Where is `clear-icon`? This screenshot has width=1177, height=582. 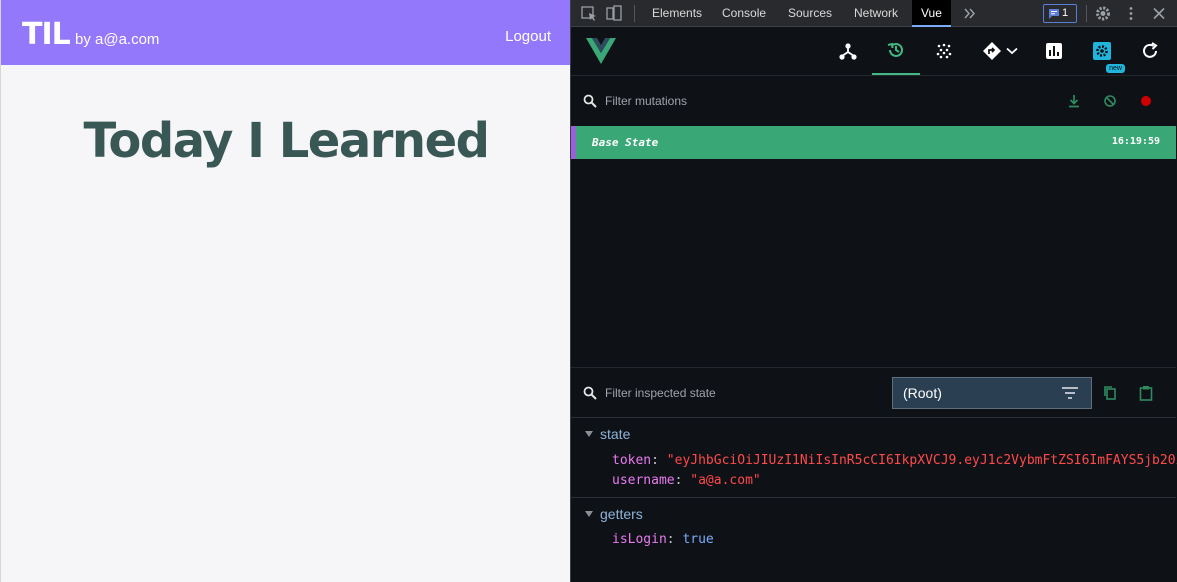 clear-icon is located at coordinates (1110, 101).